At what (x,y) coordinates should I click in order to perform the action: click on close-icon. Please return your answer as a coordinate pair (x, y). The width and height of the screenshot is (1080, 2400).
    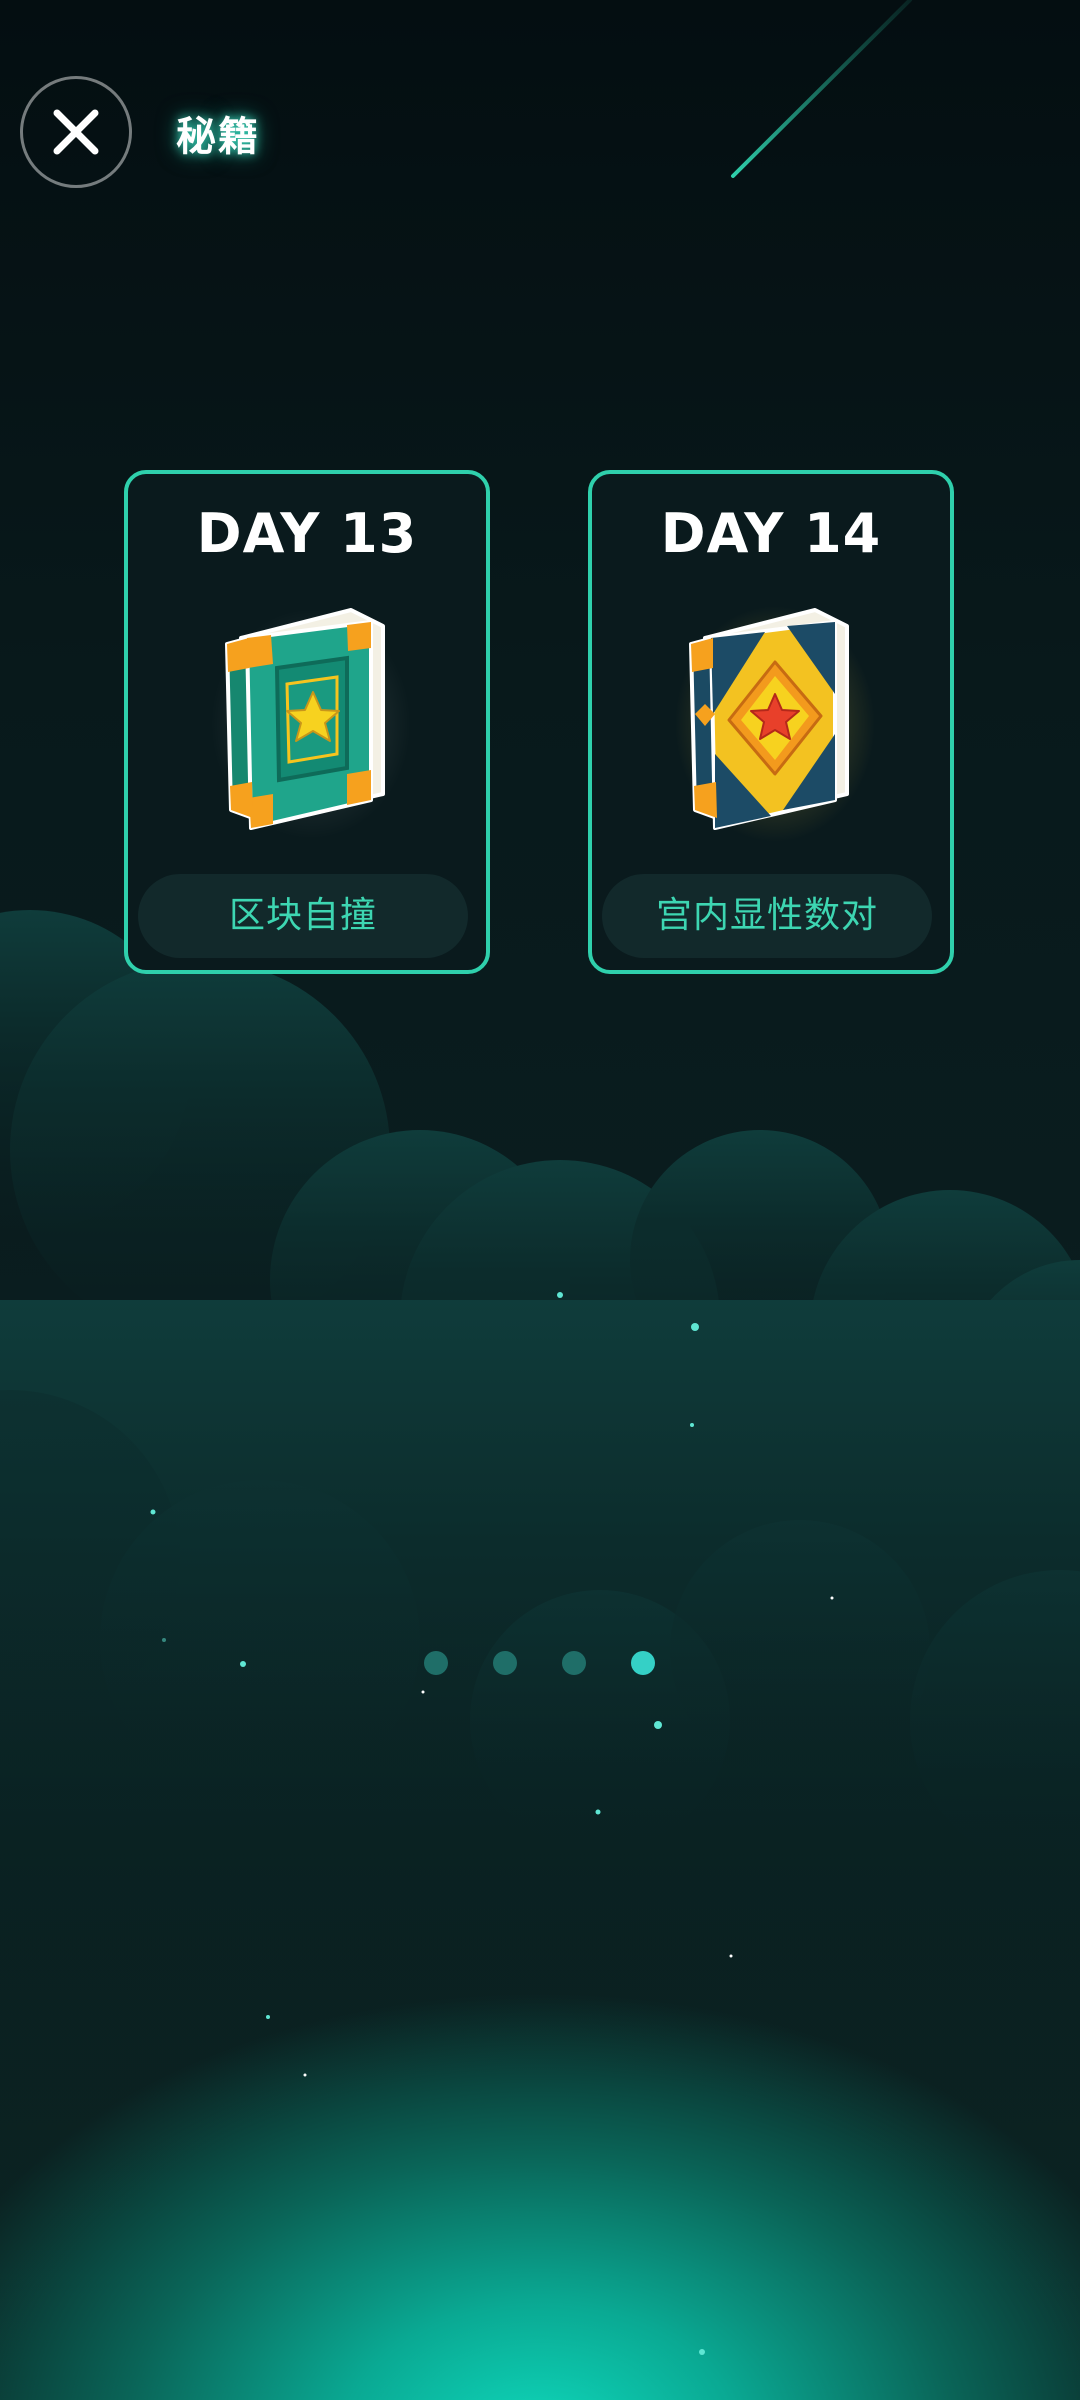
    Looking at the image, I should click on (76, 132).